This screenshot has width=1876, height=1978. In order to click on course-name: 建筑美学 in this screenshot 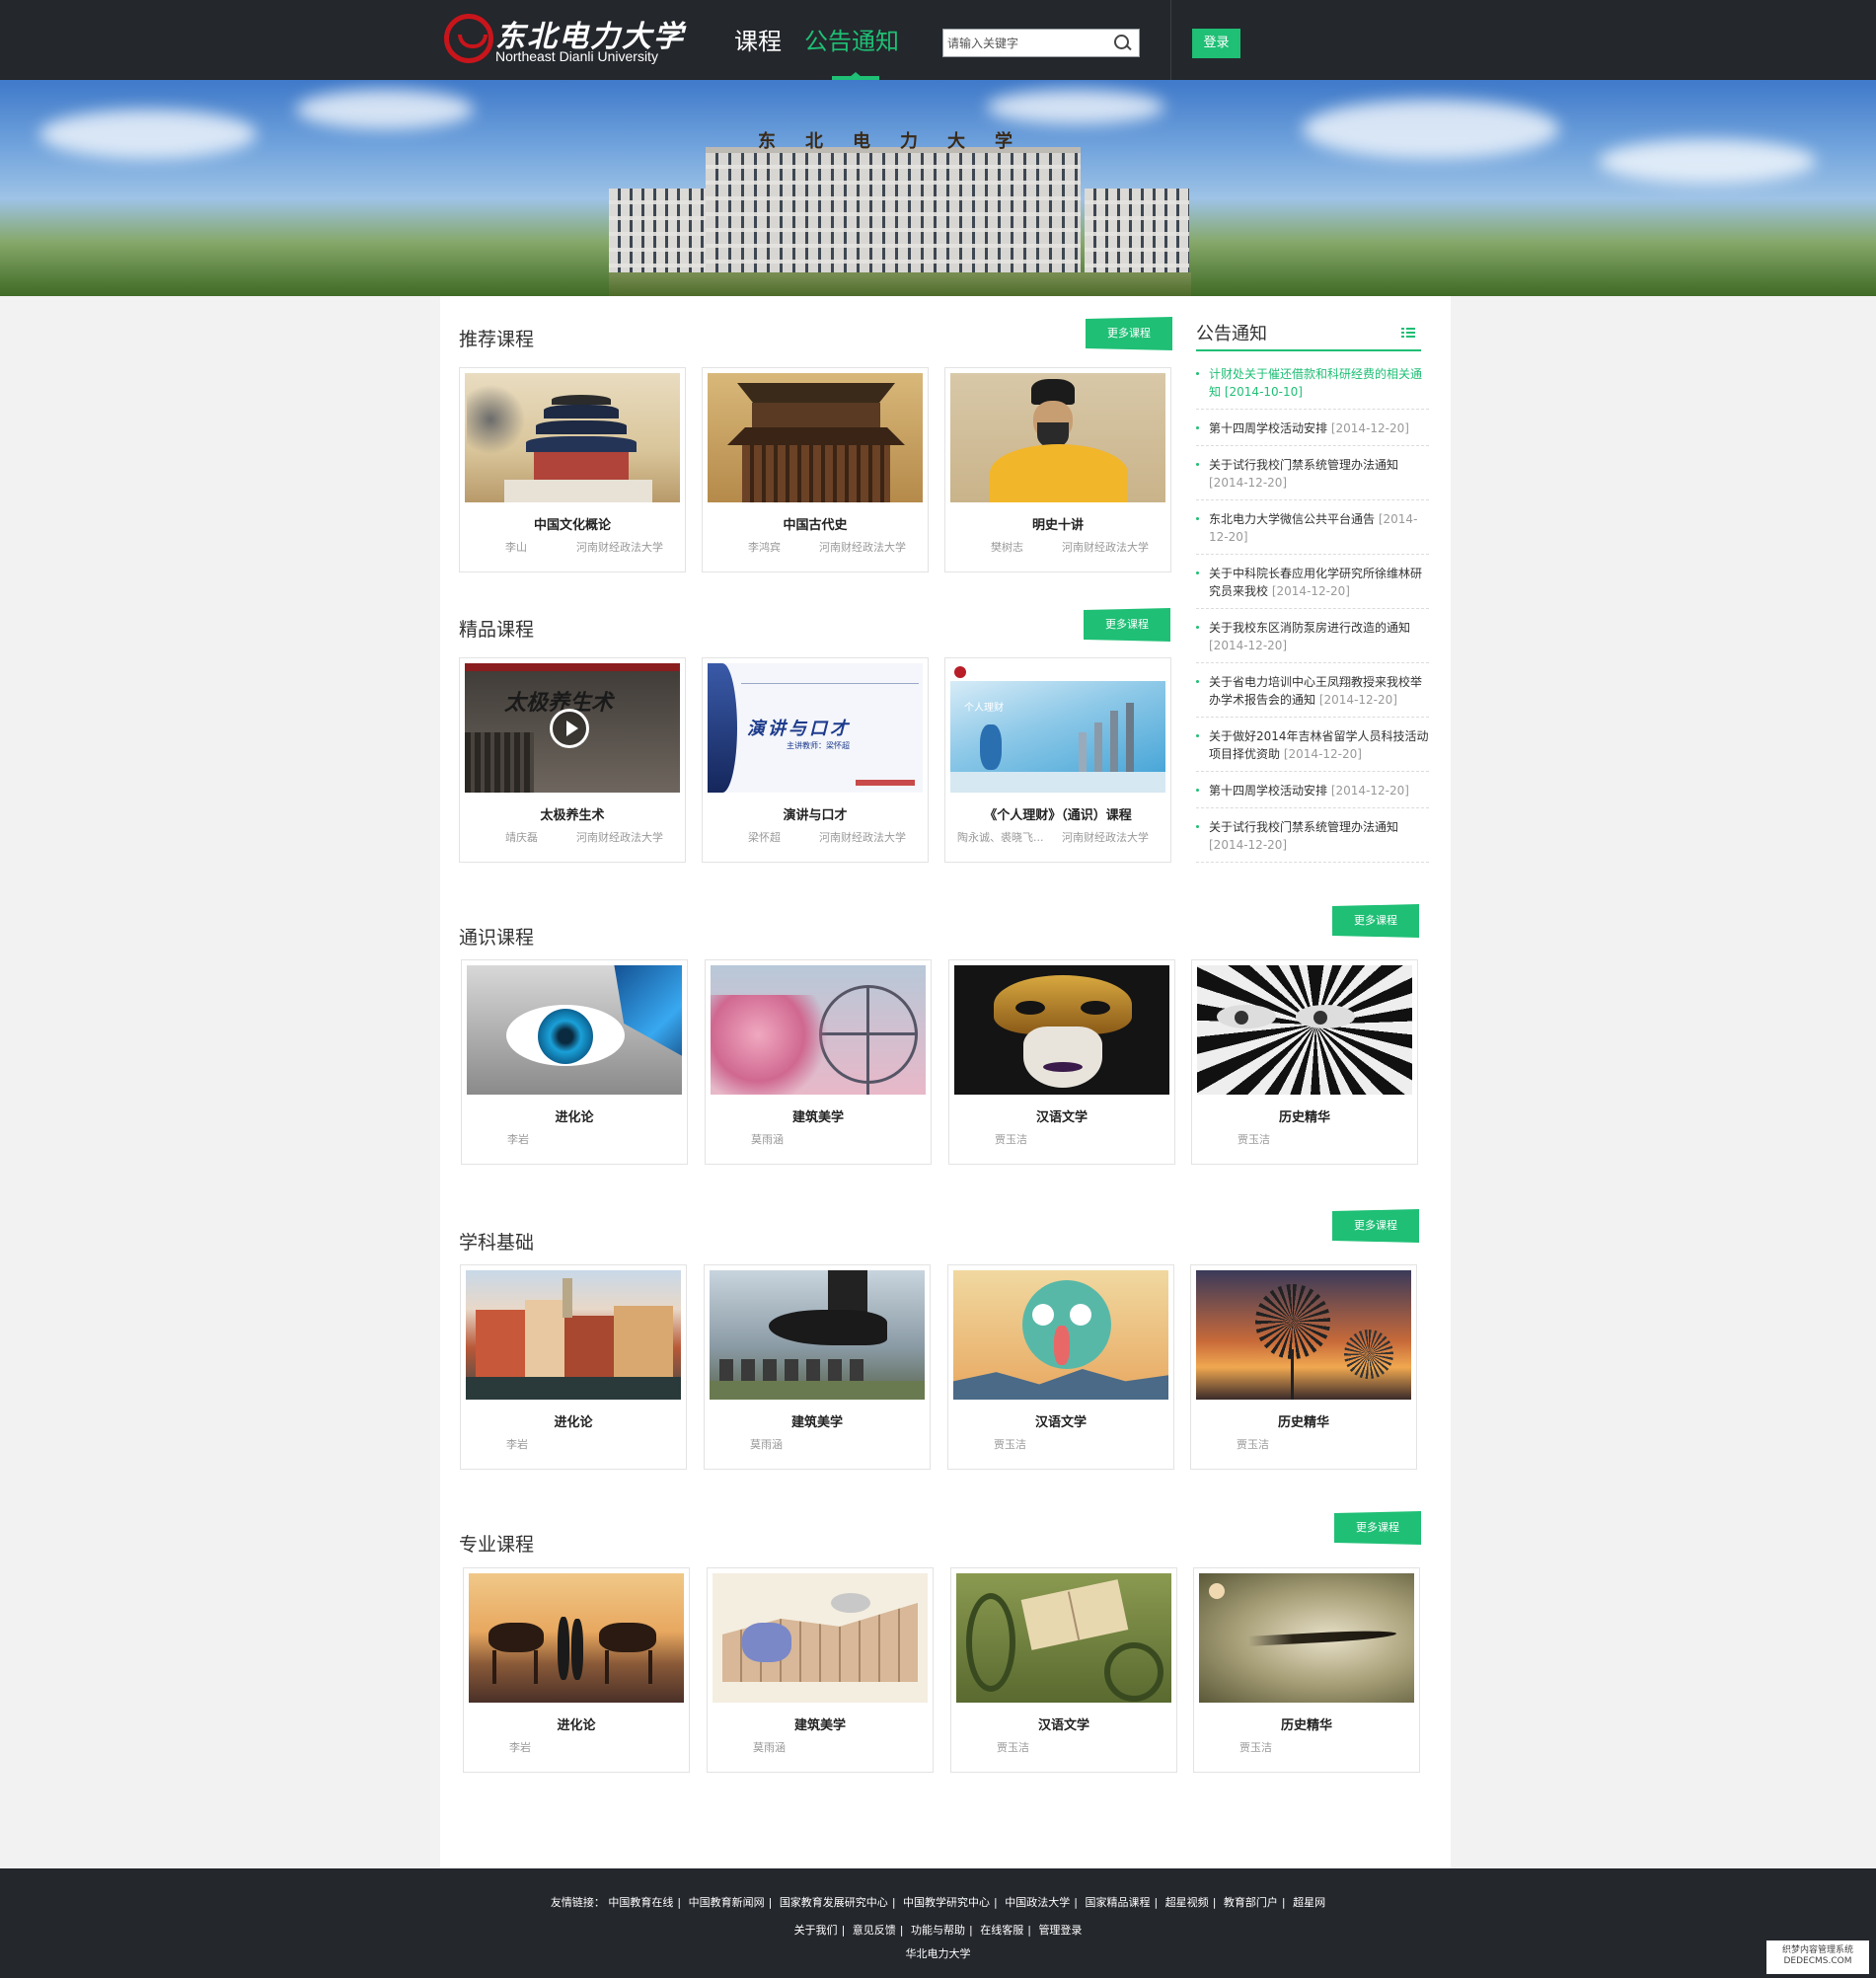, I will do `click(817, 1117)`.